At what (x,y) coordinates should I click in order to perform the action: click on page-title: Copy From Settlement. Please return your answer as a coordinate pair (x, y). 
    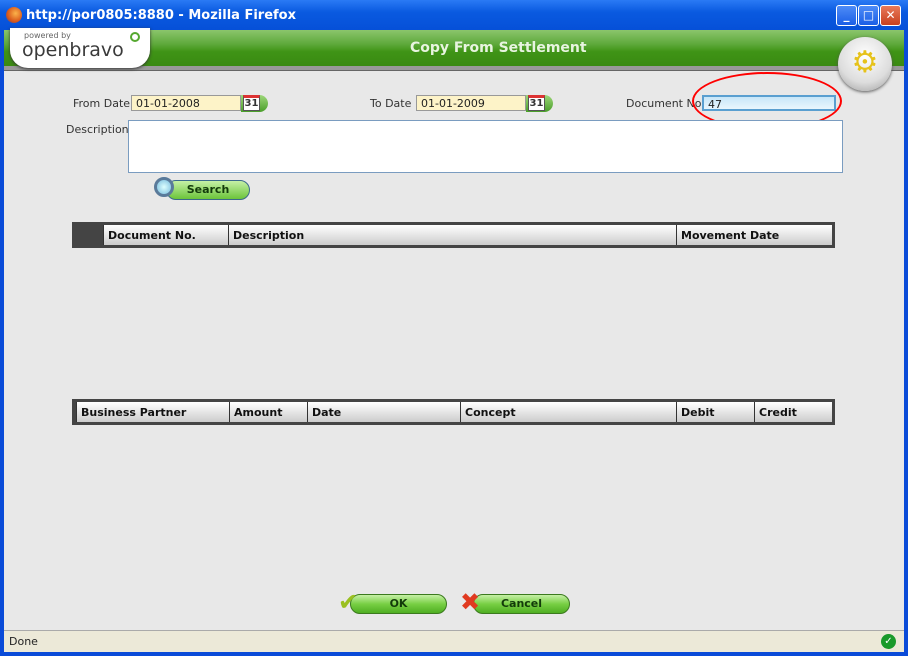
    Looking at the image, I should click on (498, 48).